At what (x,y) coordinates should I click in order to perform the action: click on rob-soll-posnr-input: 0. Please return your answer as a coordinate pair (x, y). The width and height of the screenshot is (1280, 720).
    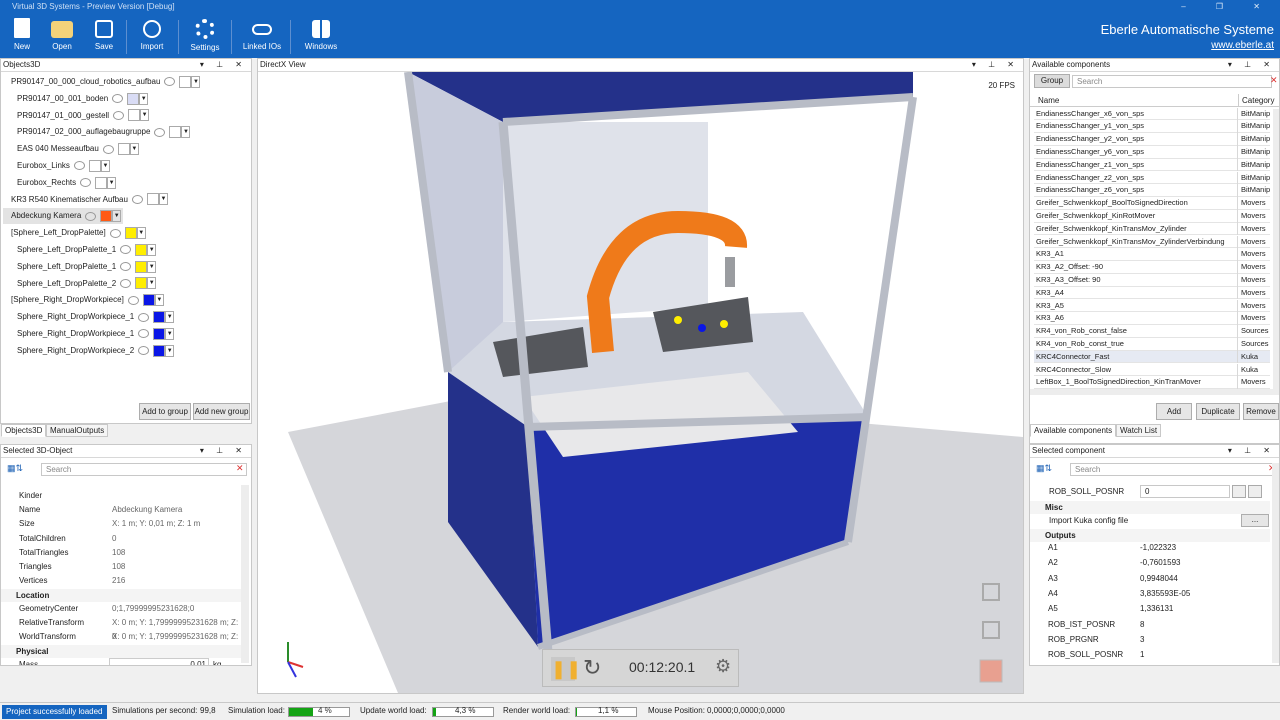
    Looking at the image, I should click on (1185, 491).